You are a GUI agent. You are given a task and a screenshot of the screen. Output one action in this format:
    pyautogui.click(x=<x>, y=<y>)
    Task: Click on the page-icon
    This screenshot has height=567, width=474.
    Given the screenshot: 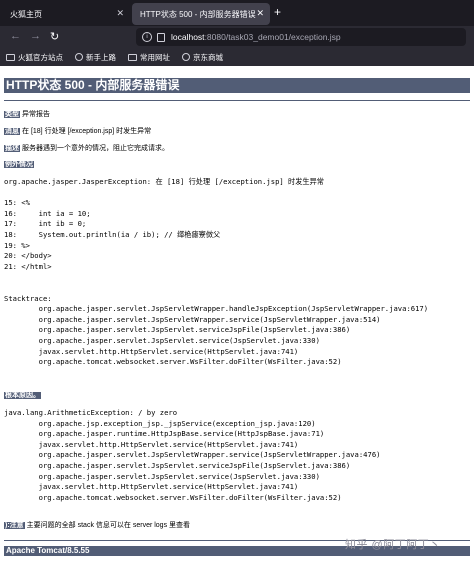 What is the action you would take?
    pyautogui.click(x=161, y=37)
    